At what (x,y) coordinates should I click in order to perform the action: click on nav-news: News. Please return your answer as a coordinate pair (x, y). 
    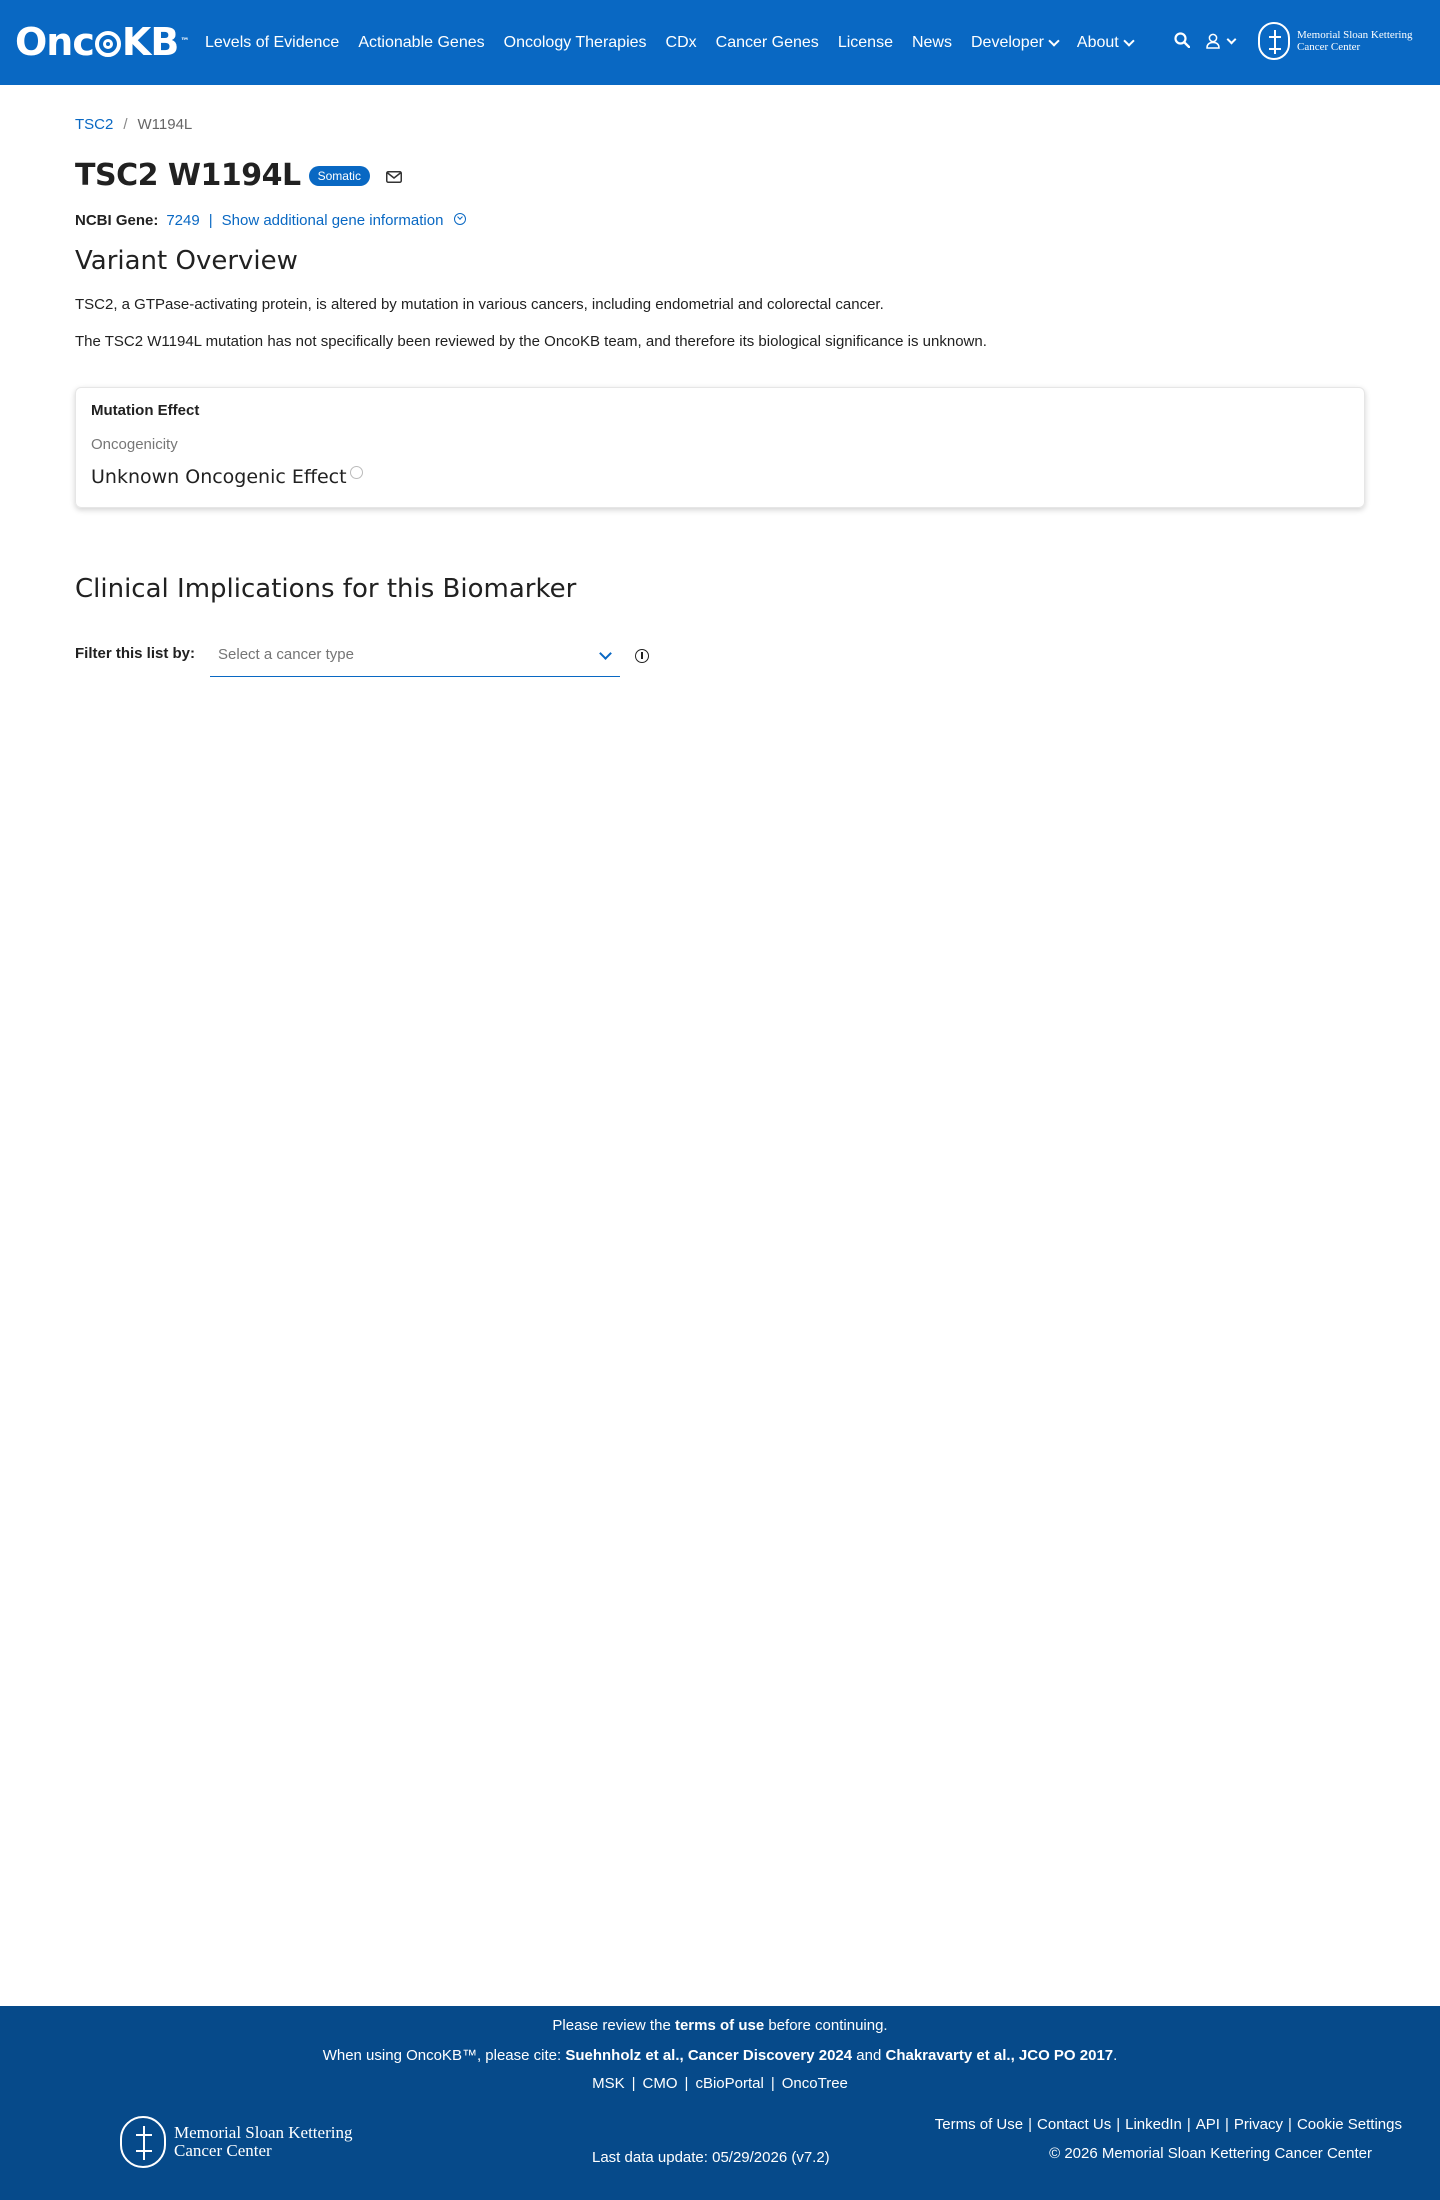
    Looking at the image, I should click on (932, 43).